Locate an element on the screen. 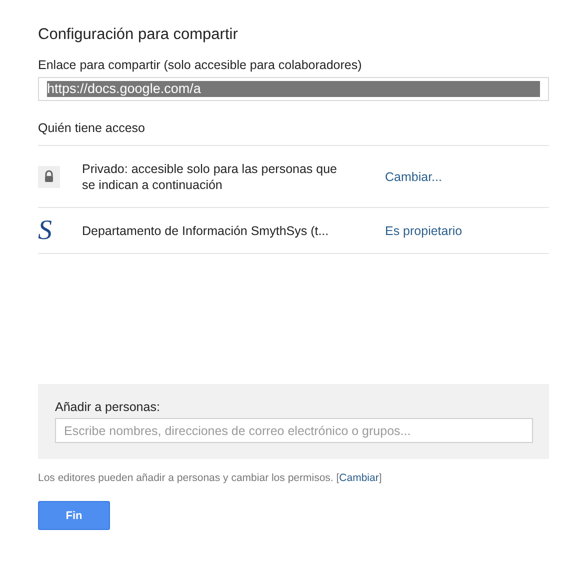 This screenshot has height=567, width=583. add-people-label: Añadir a personas: is located at coordinates (108, 407).